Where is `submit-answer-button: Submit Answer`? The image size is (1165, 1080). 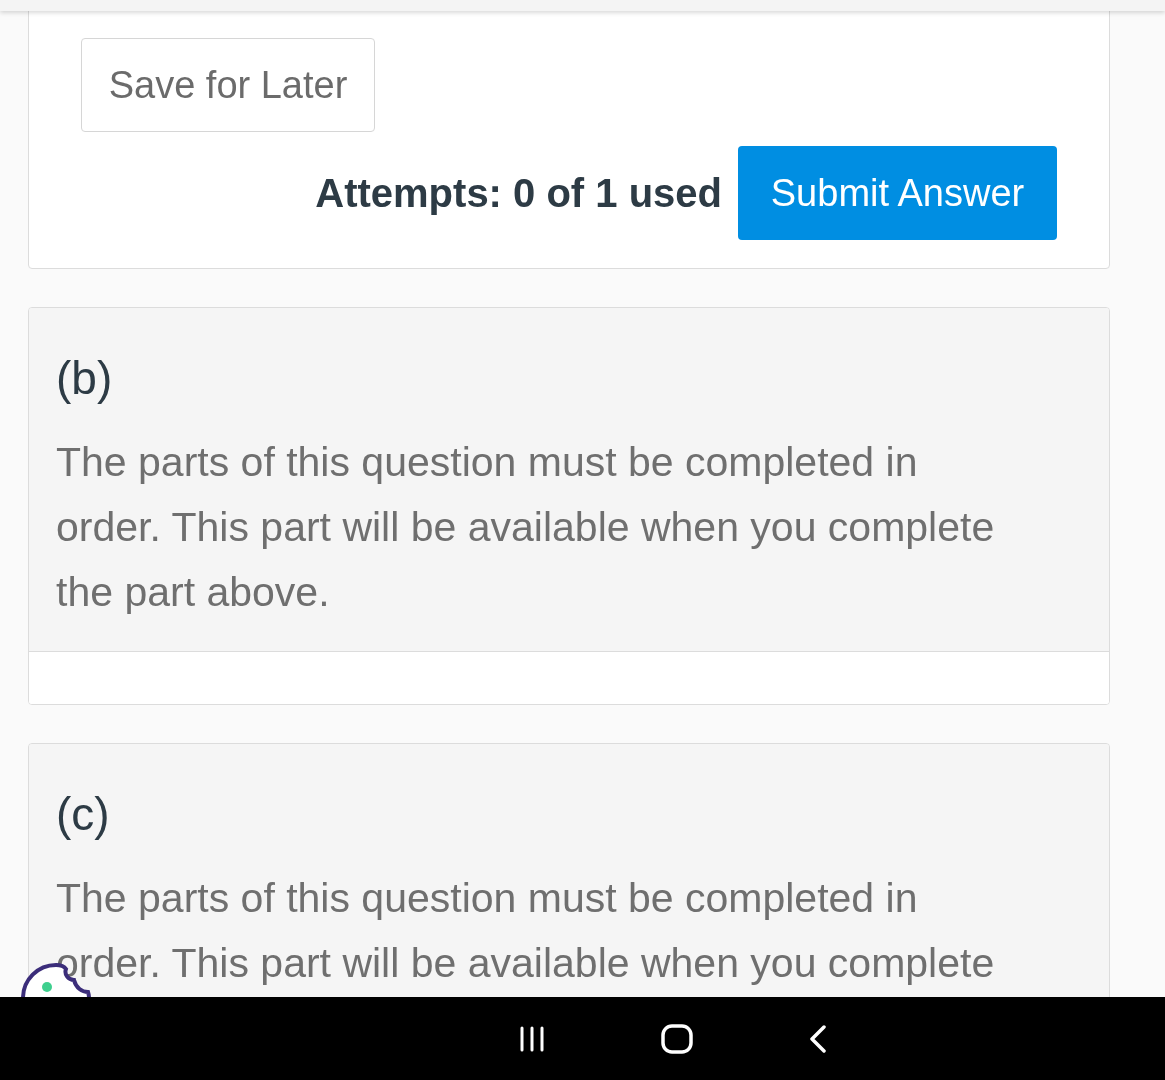 submit-answer-button: Submit Answer is located at coordinates (897, 193).